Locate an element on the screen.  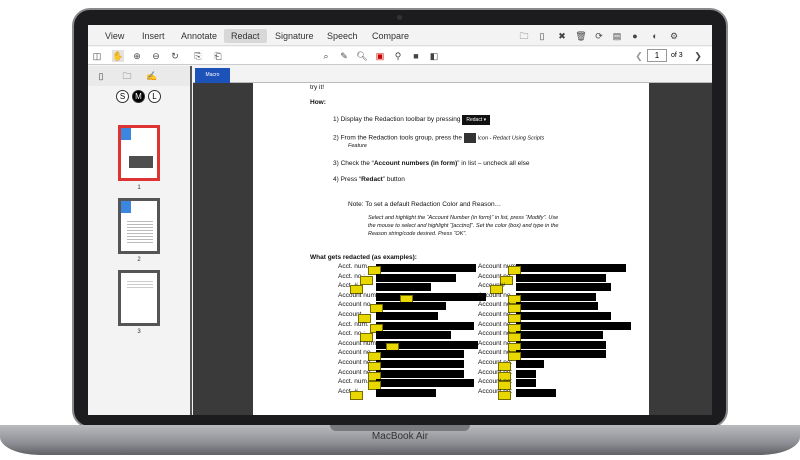
size-large-button: L is located at coordinates (154, 96).